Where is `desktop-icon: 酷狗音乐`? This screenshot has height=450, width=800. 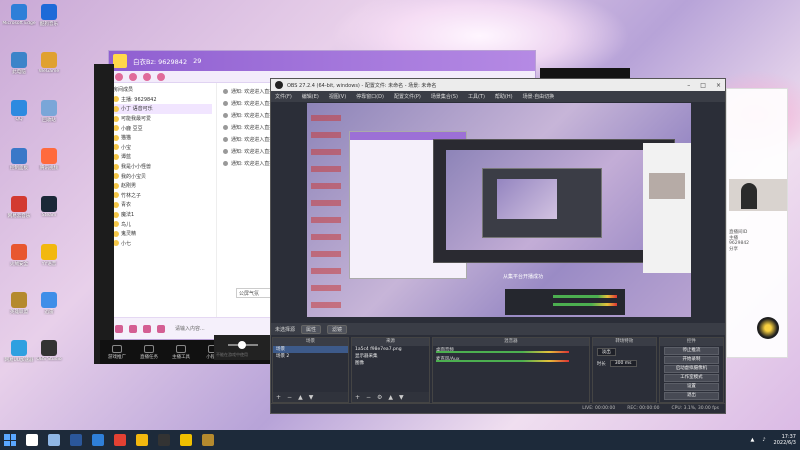
desktop-icon: 酷狗音乐 is located at coordinates (49, 17).